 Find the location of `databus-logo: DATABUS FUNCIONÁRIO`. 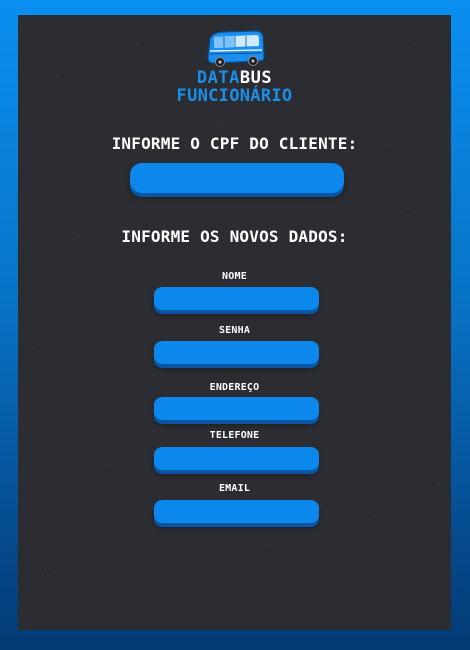

databus-logo: DATABUS FUNCIONÁRIO is located at coordinates (234, 67).